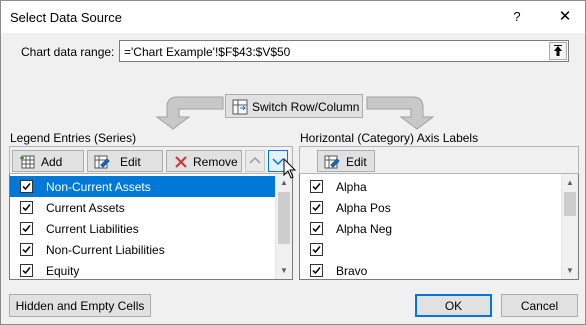 The image size is (586, 325). What do you see at coordinates (92, 229) in the screenshot?
I see `series-item-label: Current Liabilities` at bounding box center [92, 229].